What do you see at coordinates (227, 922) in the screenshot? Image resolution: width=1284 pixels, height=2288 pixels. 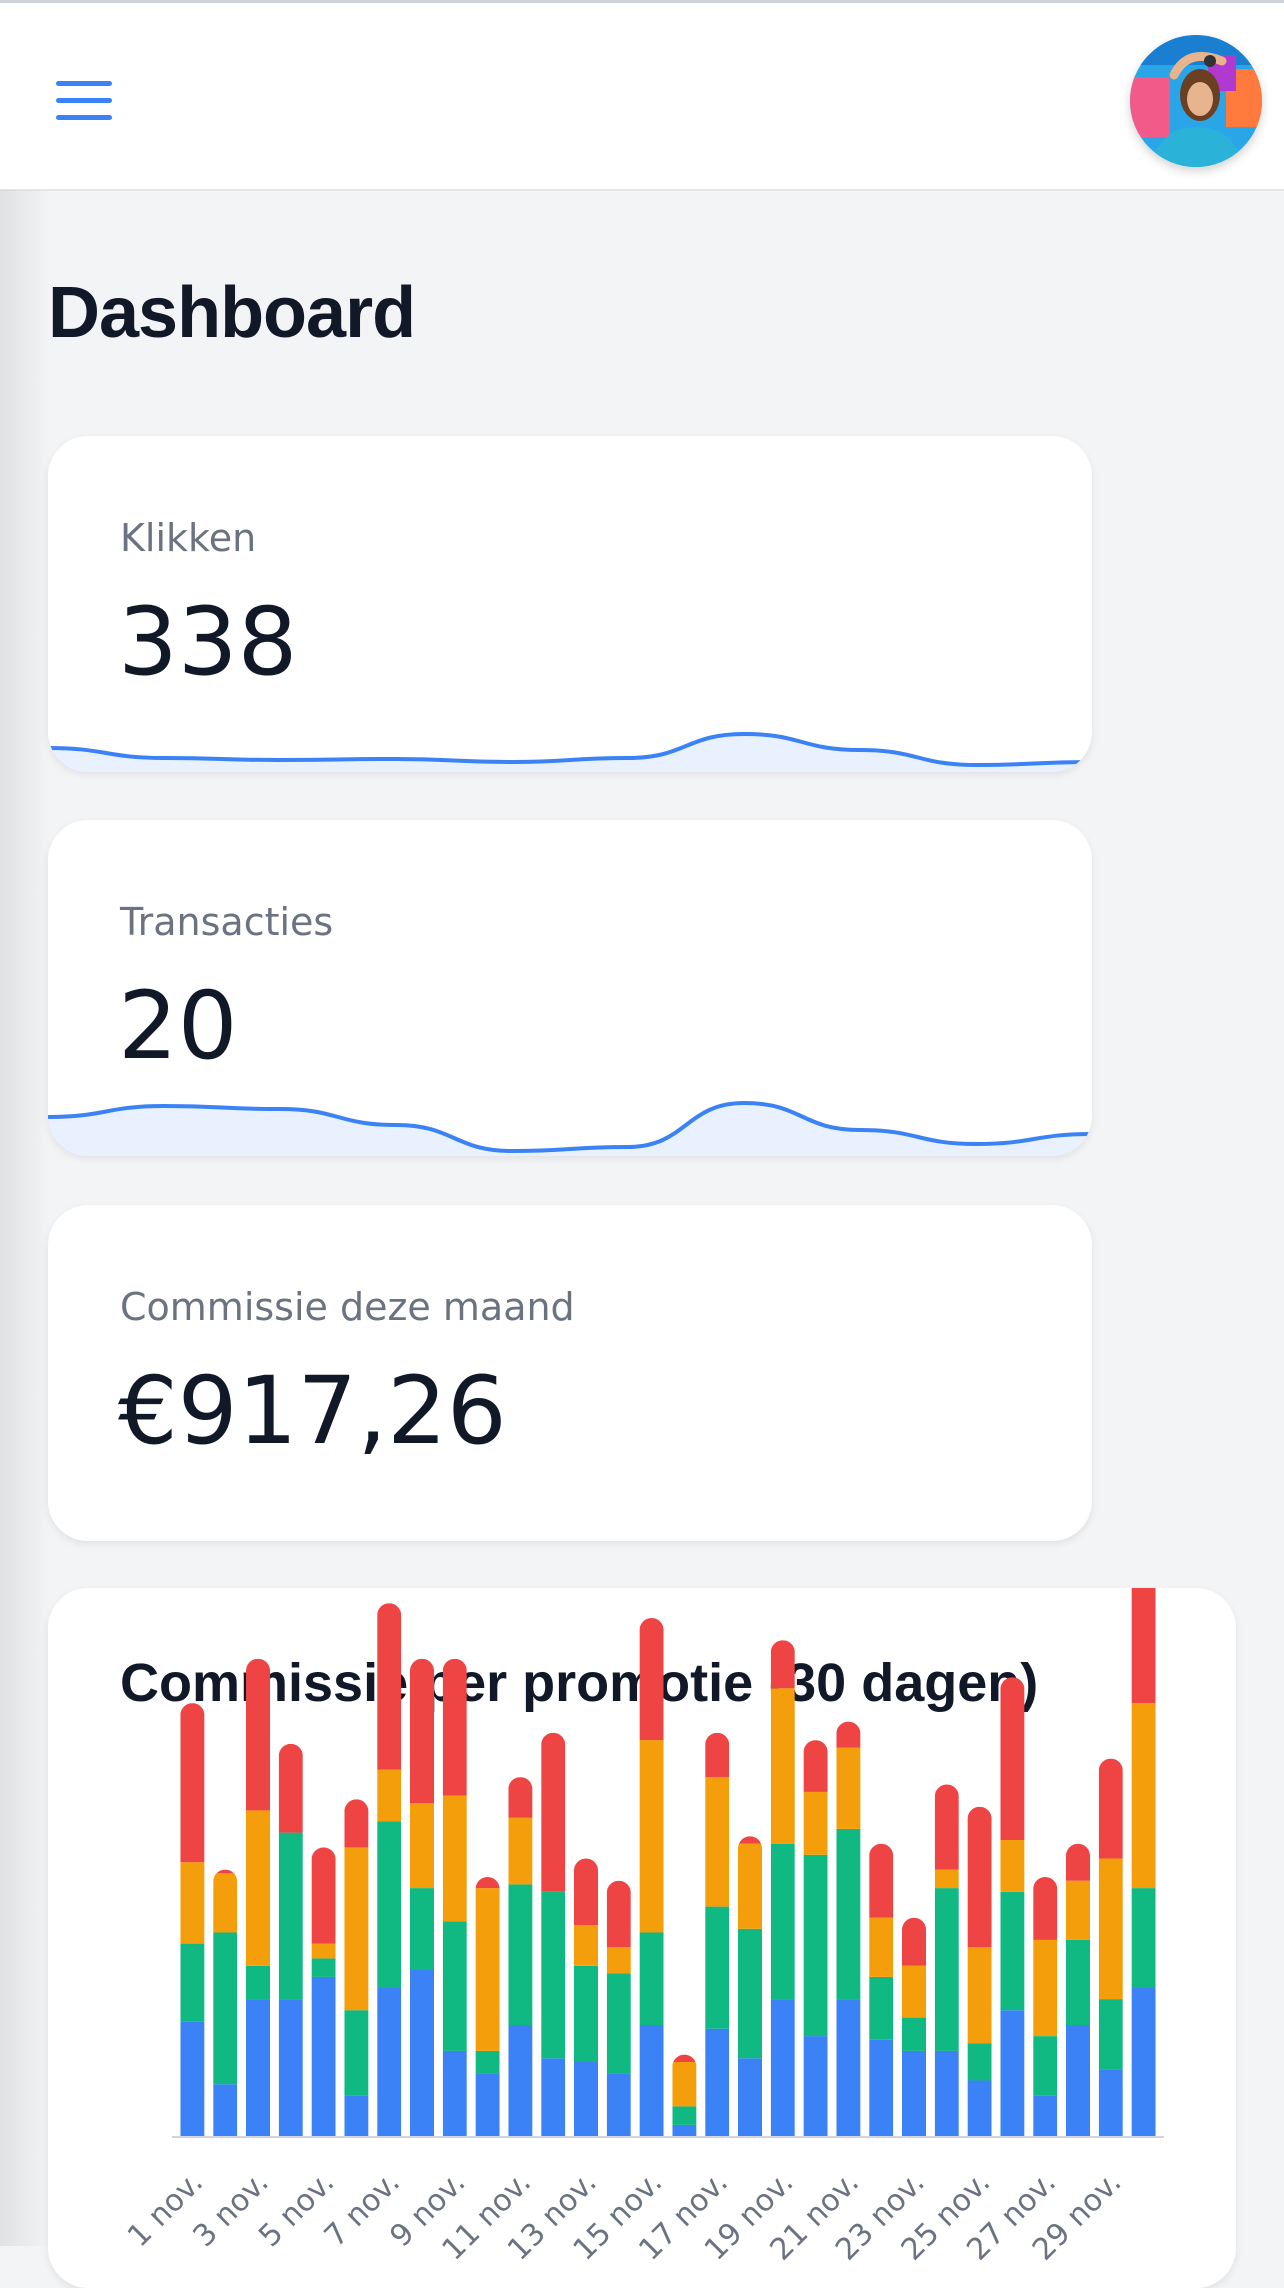 I see `stat-label: Transacties` at bounding box center [227, 922].